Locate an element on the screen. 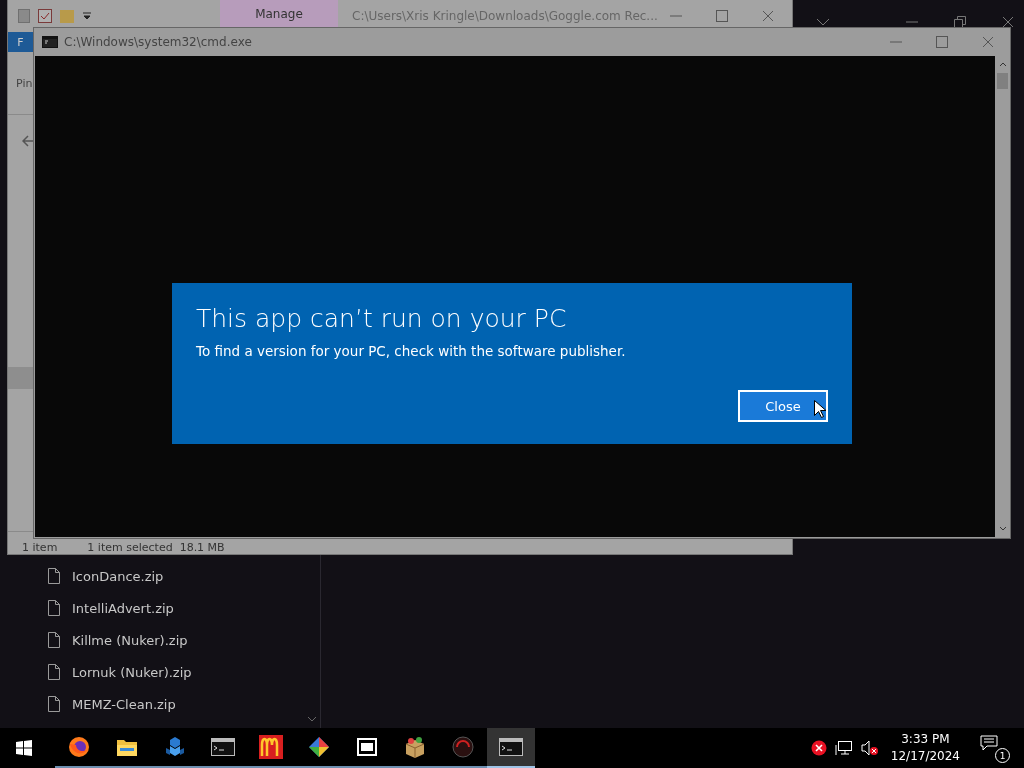 The width and height of the screenshot is (1024, 768). cubes-icon is located at coordinates (175, 747).